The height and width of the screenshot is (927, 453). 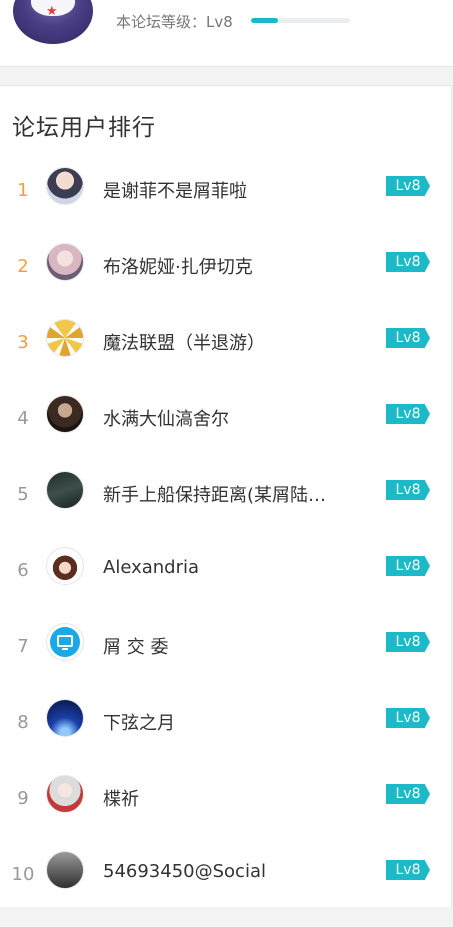 What do you see at coordinates (23, 798) in the screenshot?
I see `rank-number: 9` at bounding box center [23, 798].